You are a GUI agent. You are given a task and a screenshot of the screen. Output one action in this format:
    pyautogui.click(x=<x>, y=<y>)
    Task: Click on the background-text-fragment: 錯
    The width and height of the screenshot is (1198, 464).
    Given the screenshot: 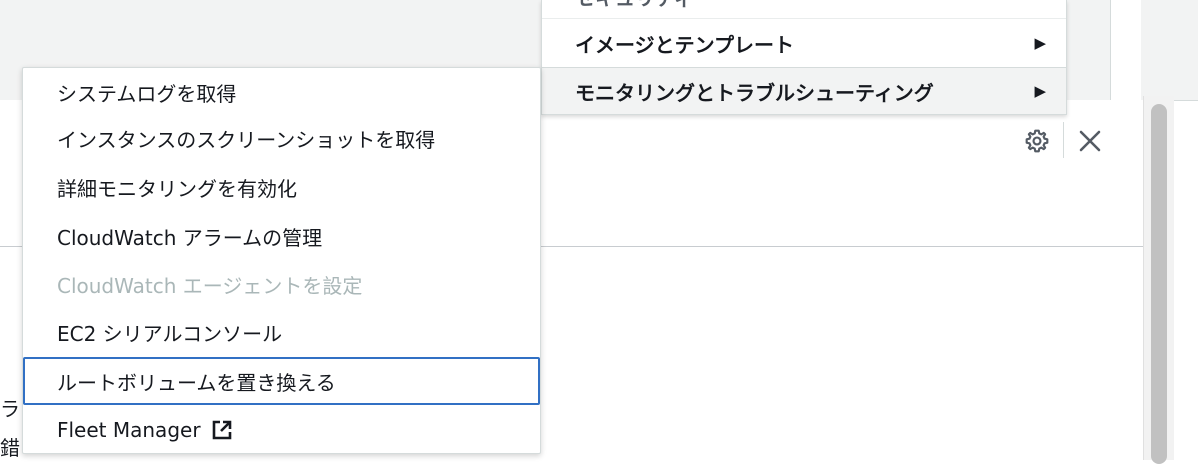 What is the action you would take?
    pyautogui.click(x=10, y=448)
    